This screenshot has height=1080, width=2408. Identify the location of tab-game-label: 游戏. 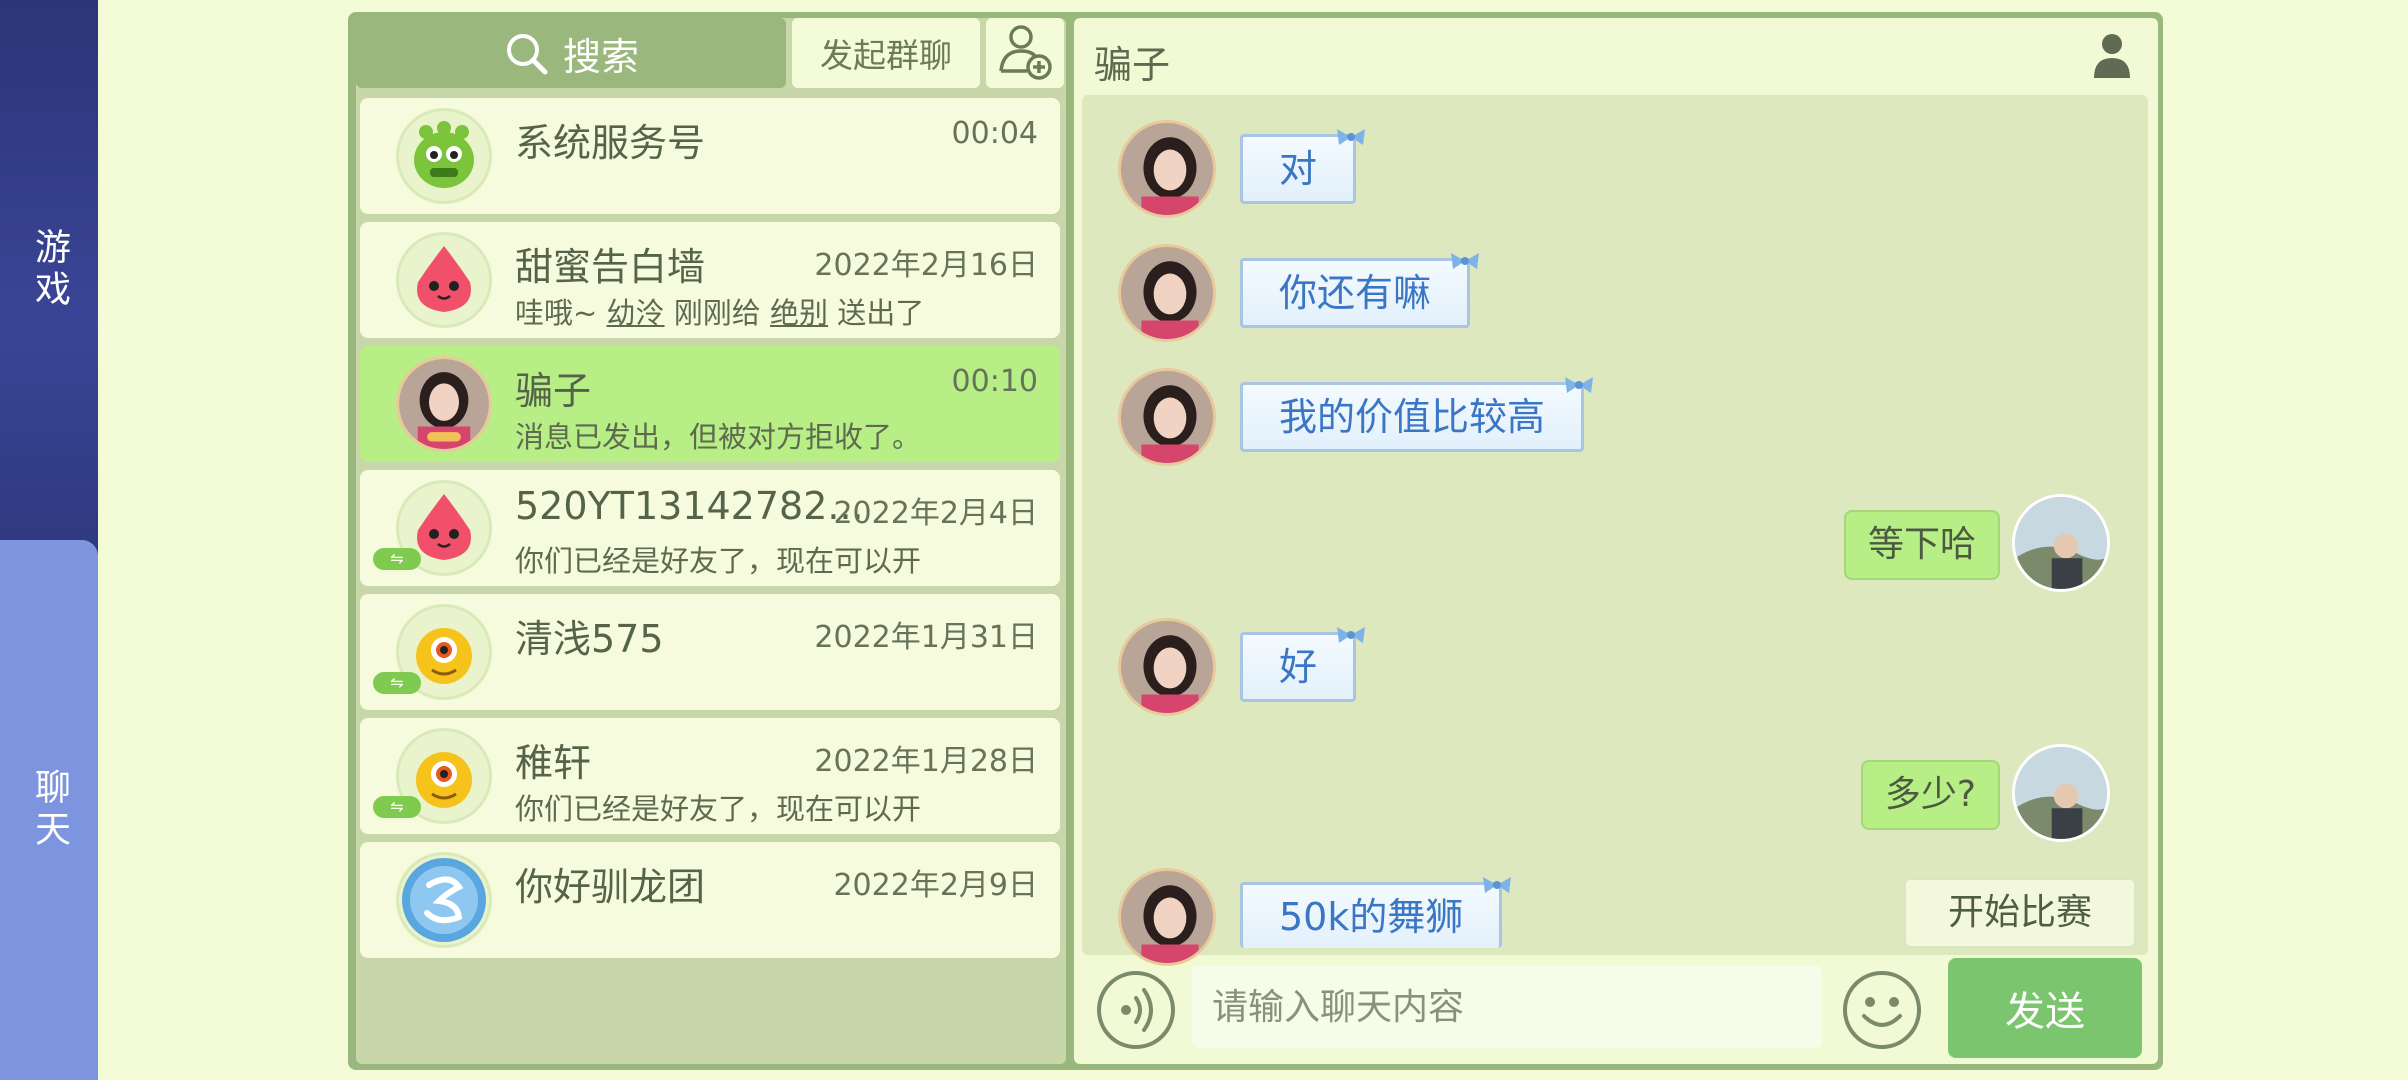
(49, 270).